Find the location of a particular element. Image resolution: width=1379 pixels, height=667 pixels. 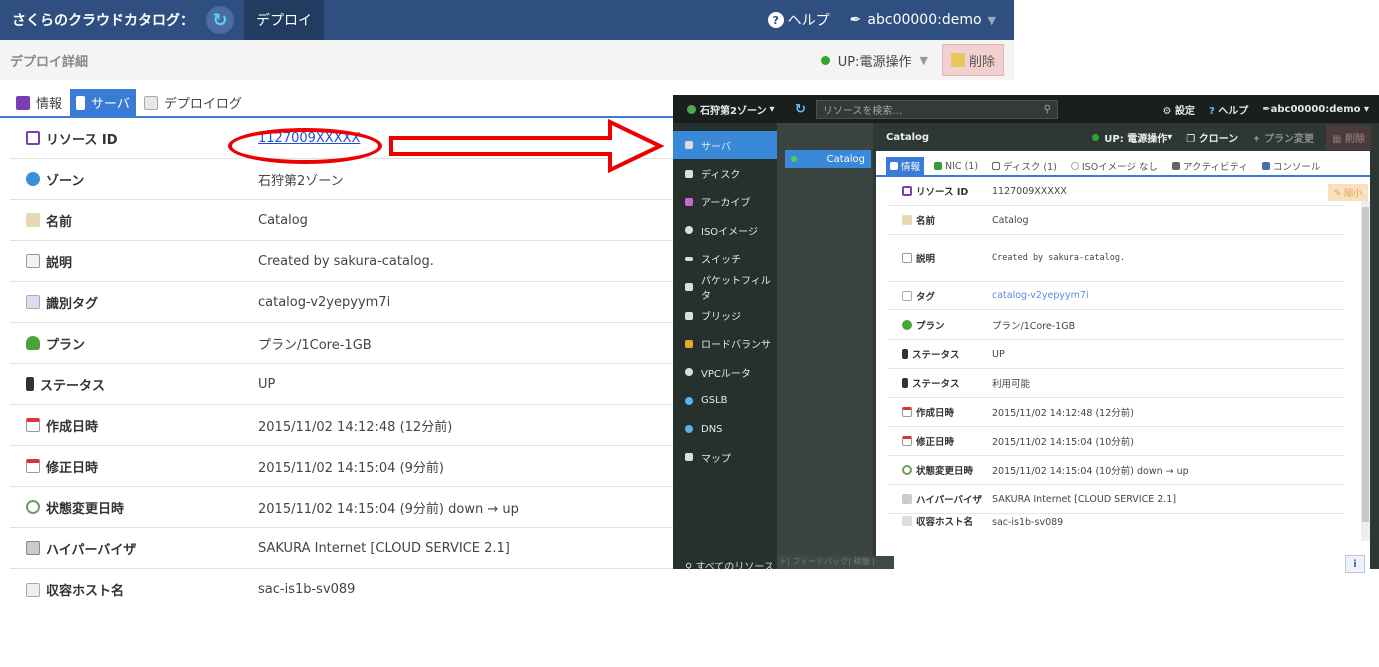

collapse-label: 縮小 is located at coordinates (1352, 194).